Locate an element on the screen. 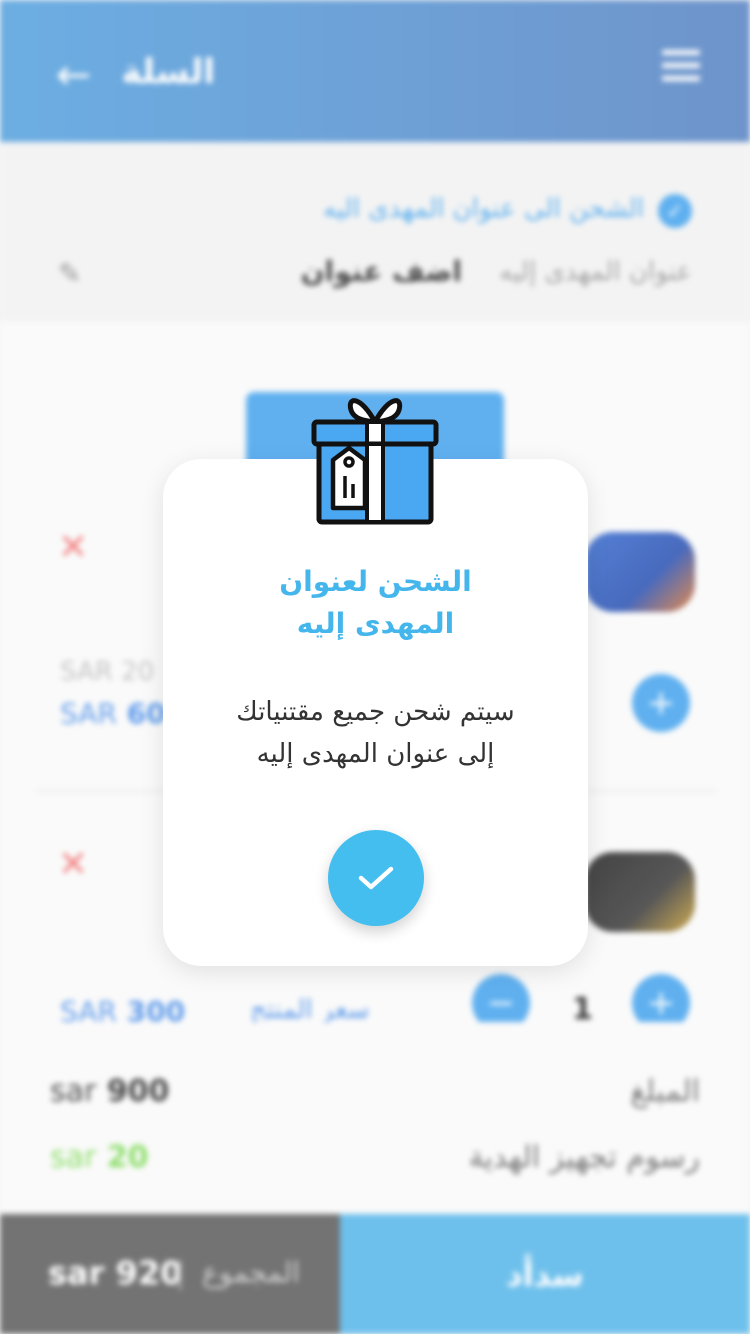  dialog-message-line2: إلى عنوان المهدى إليه is located at coordinates (375, 754).